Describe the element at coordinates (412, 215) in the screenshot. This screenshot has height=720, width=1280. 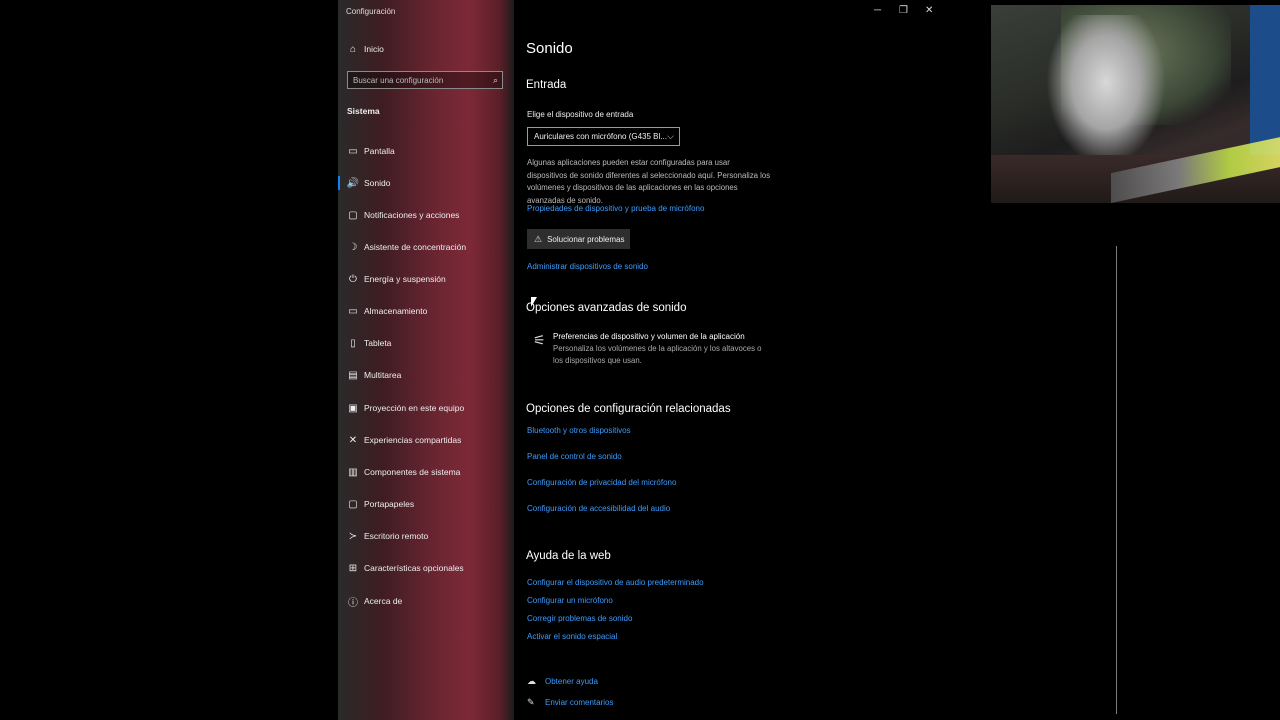
I see `sidebar-item-label: Notificaciones y acciones` at that location.